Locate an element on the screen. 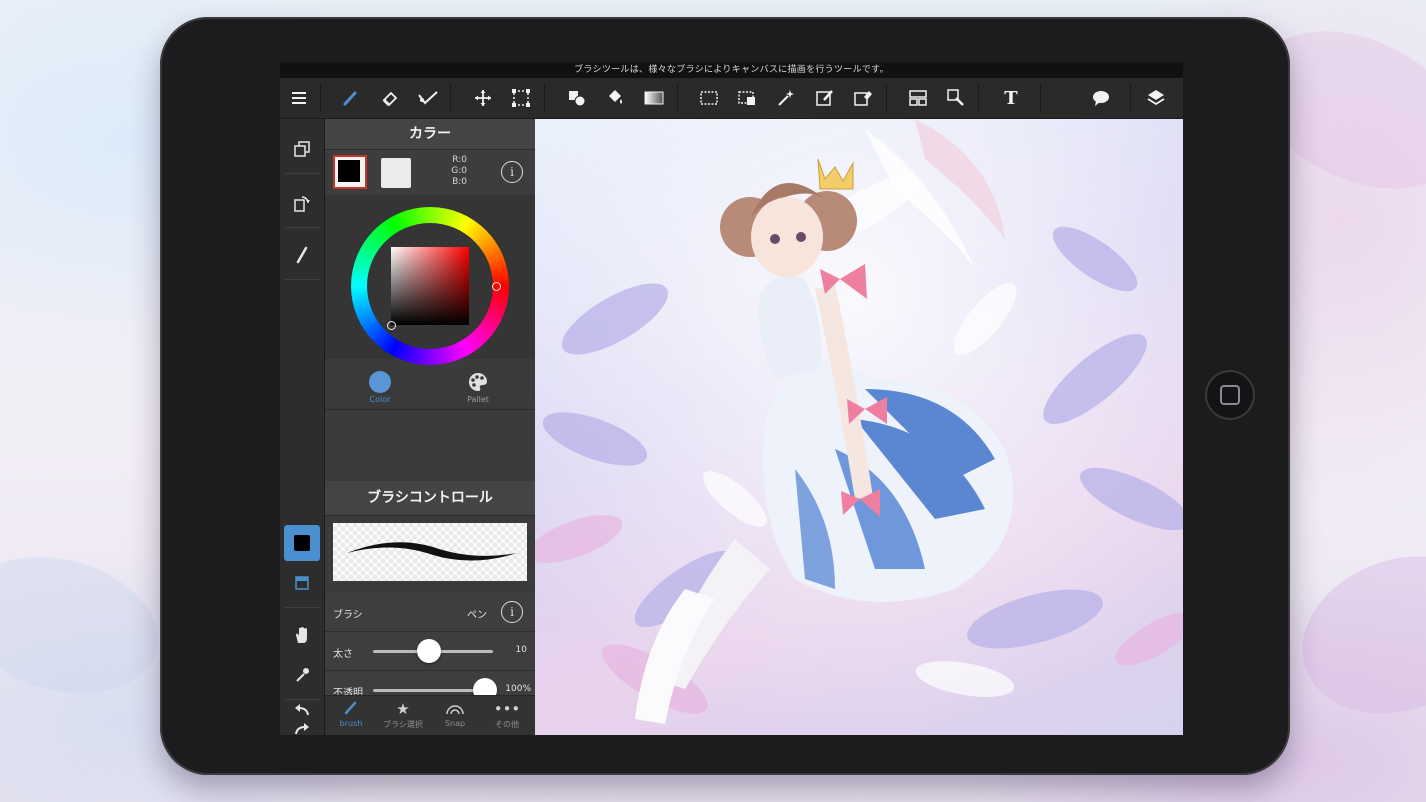 Image resolution: width=1426 pixels, height=802 pixels. tab-color-label: Color is located at coordinates (380, 399).